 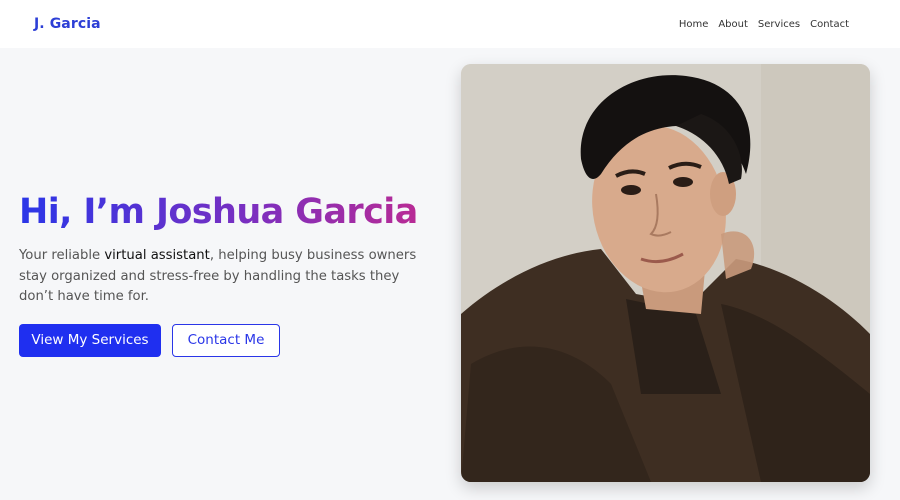 I want to click on view-services-button: View My Services, so click(x=90, y=340).